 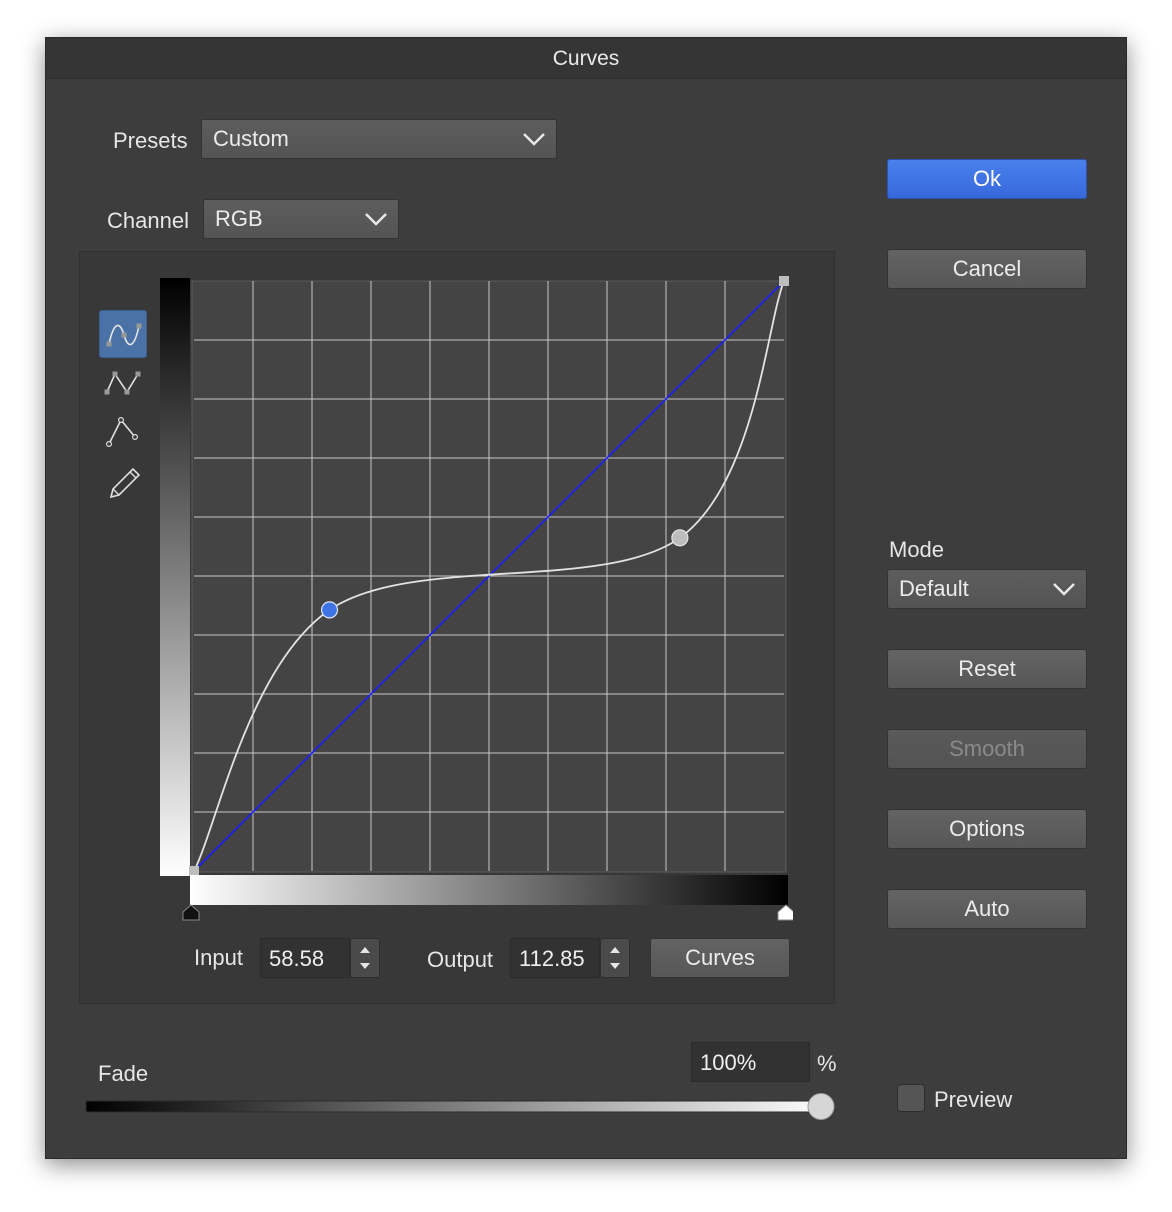 What do you see at coordinates (150, 140) in the screenshot?
I see `presets-label: Presets` at bounding box center [150, 140].